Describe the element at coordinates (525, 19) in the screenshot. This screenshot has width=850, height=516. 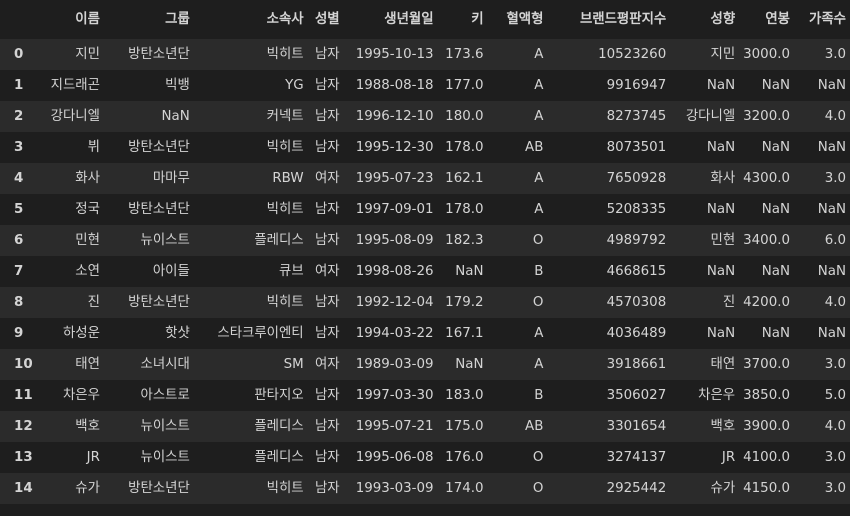
I see `header-blood-type: 혈액형` at that location.